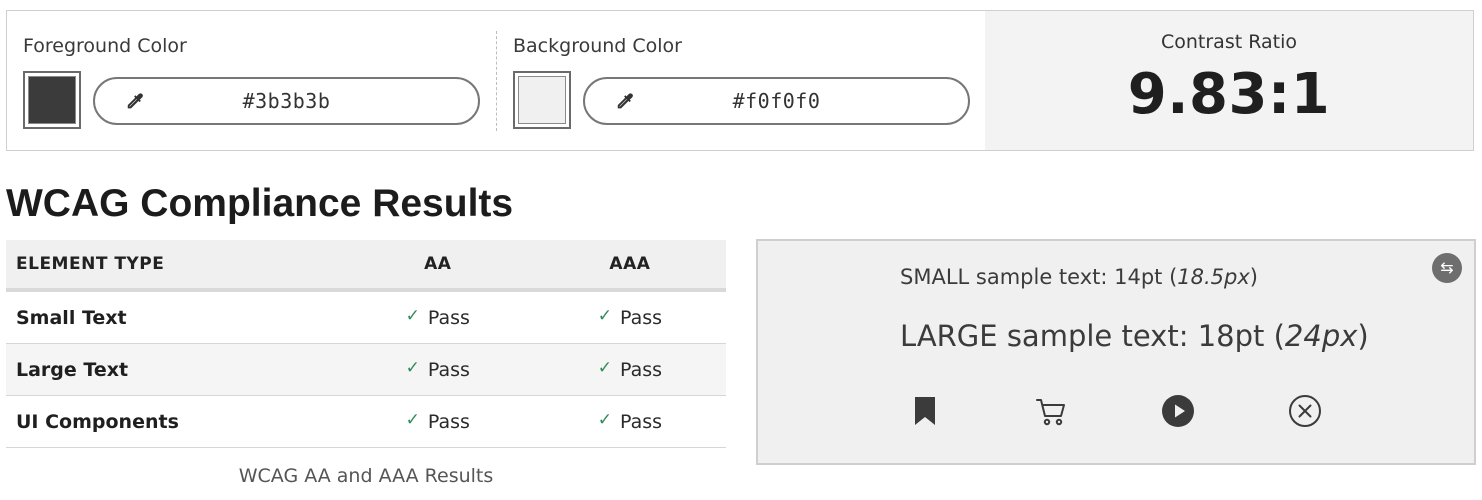 The width and height of the screenshot is (1482, 500). I want to click on large-sample-px: 24px, so click(1321, 336).